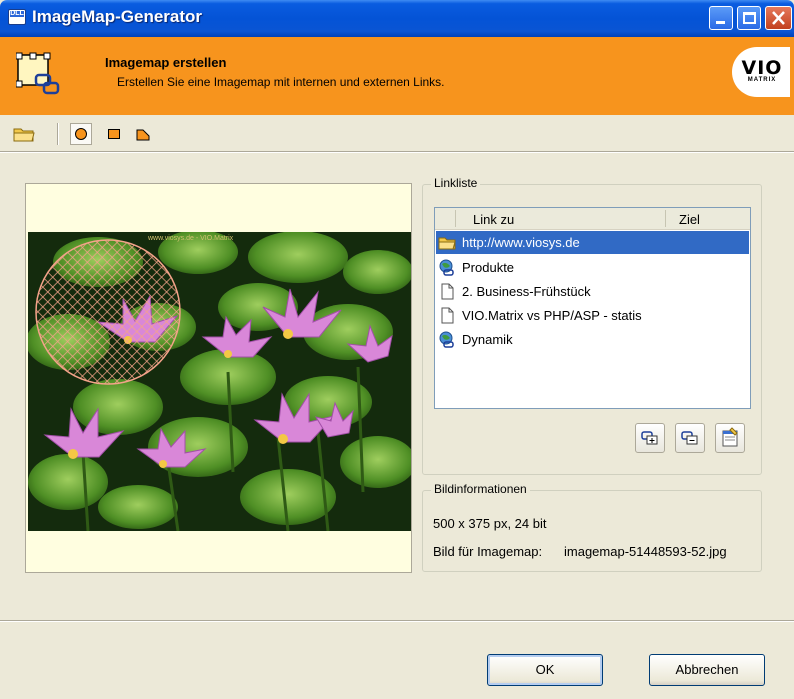 The image size is (794, 699). What do you see at coordinates (143, 135) in the screenshot?
I see `polygon-icon` at bounding box center [143, 135].